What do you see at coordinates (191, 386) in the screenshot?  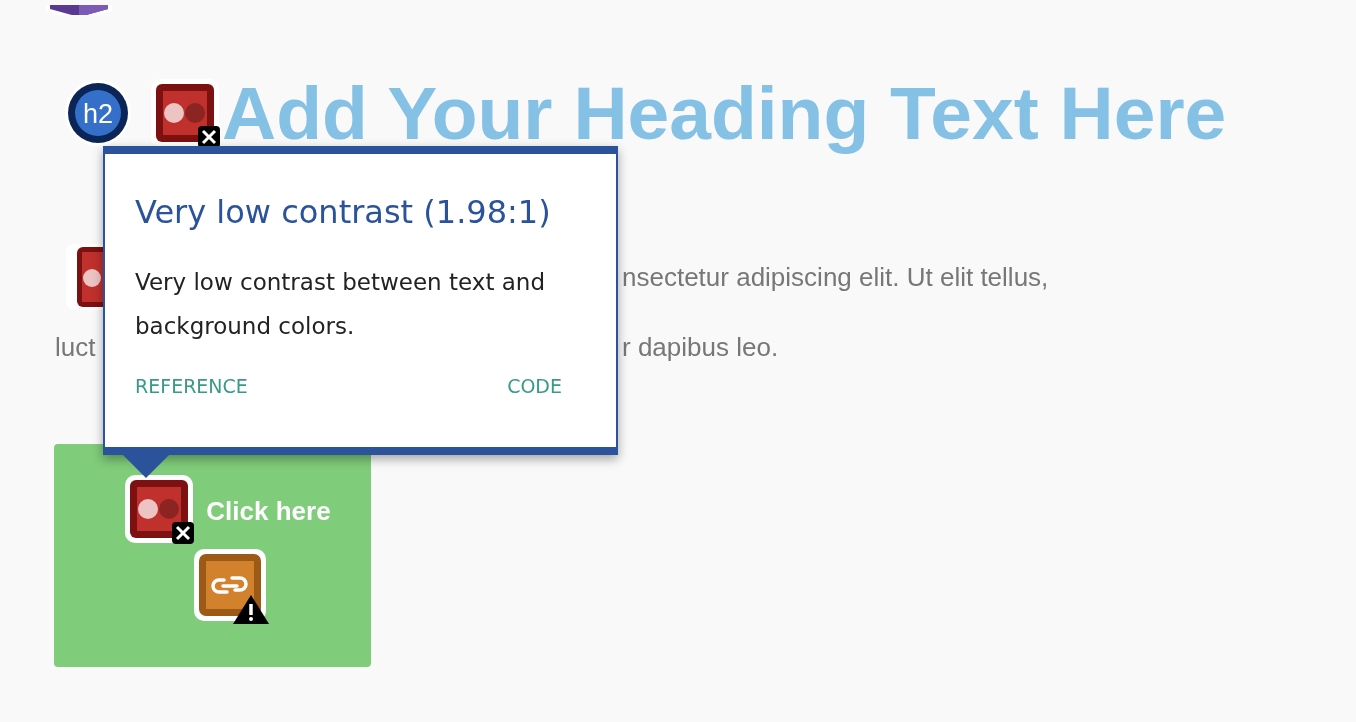 I see `popup-link: REFERENCE` at bounding box center [191, 386].